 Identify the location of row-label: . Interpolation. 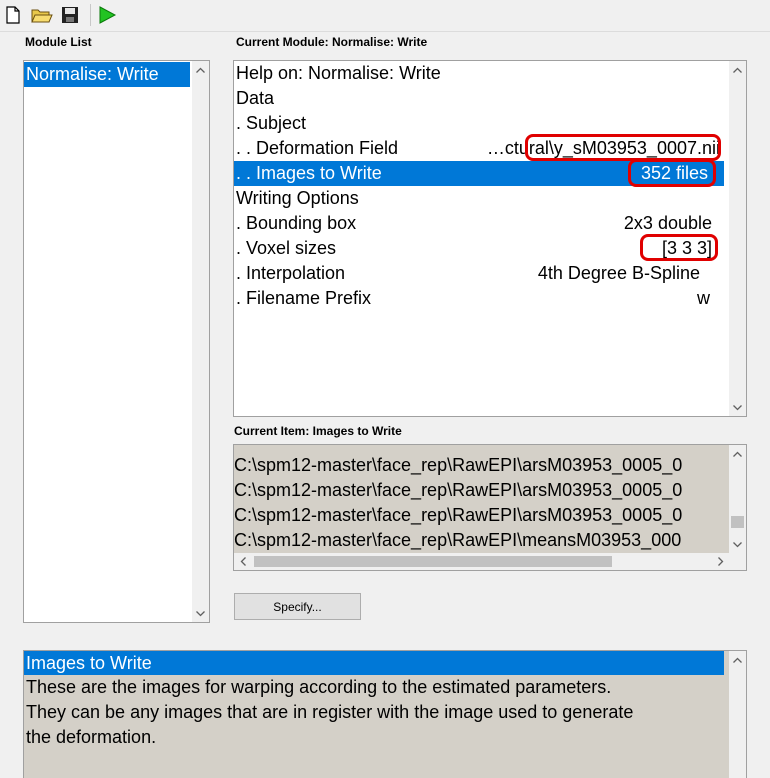
(291, 273).